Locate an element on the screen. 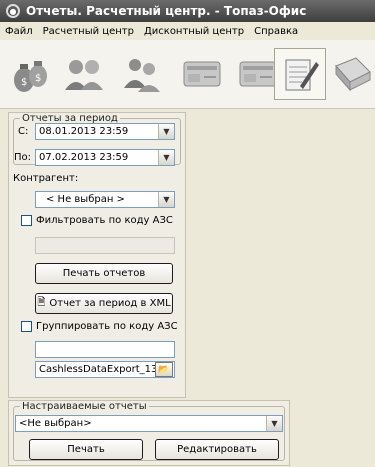 The image size is (375, 467). window-titlebar: ● Отчеты. Расчетный центр. - Топаз-Офис is located at coordinates (187, 11).